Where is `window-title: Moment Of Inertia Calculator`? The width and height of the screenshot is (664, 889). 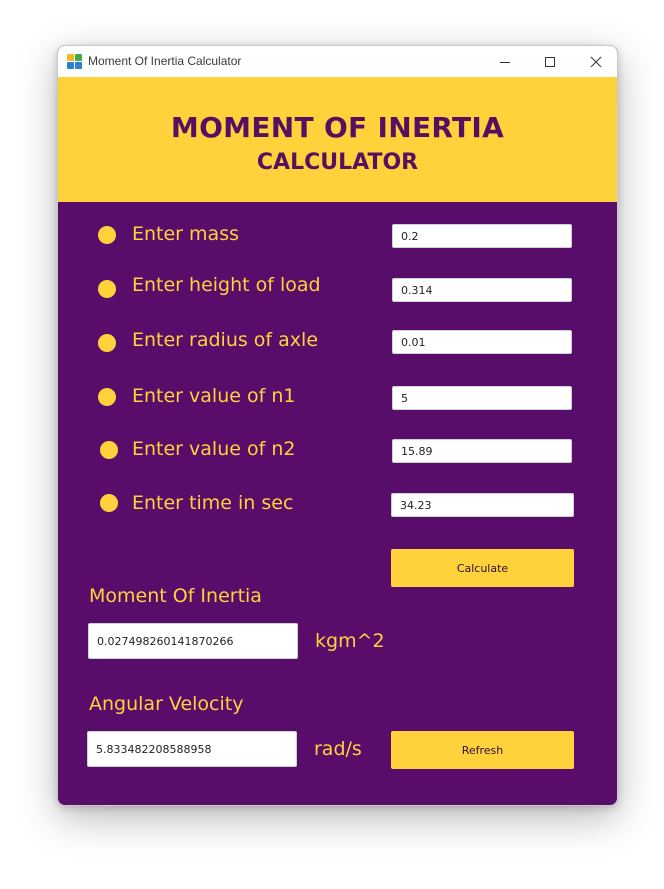
window-title: Moment Of Inertia Calculator is located at coordinates (165, 61).